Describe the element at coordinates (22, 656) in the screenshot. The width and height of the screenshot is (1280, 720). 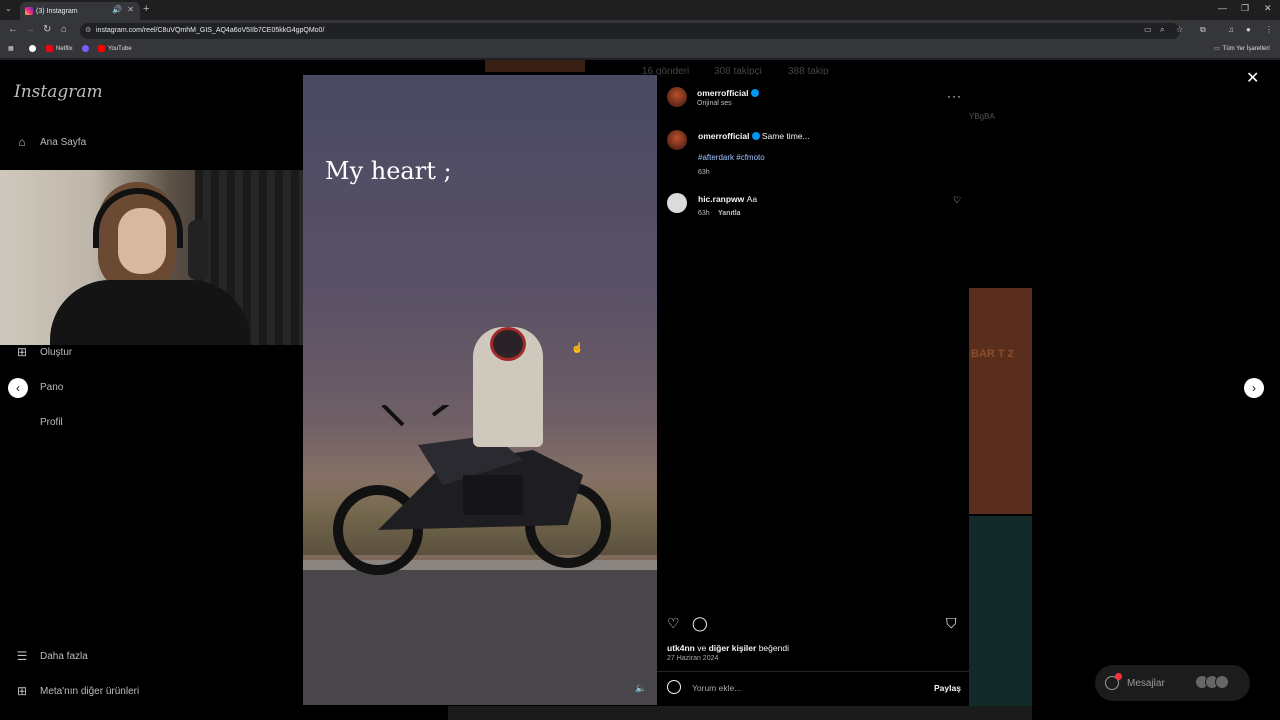
I see `menu-icon: ☰` at that location.